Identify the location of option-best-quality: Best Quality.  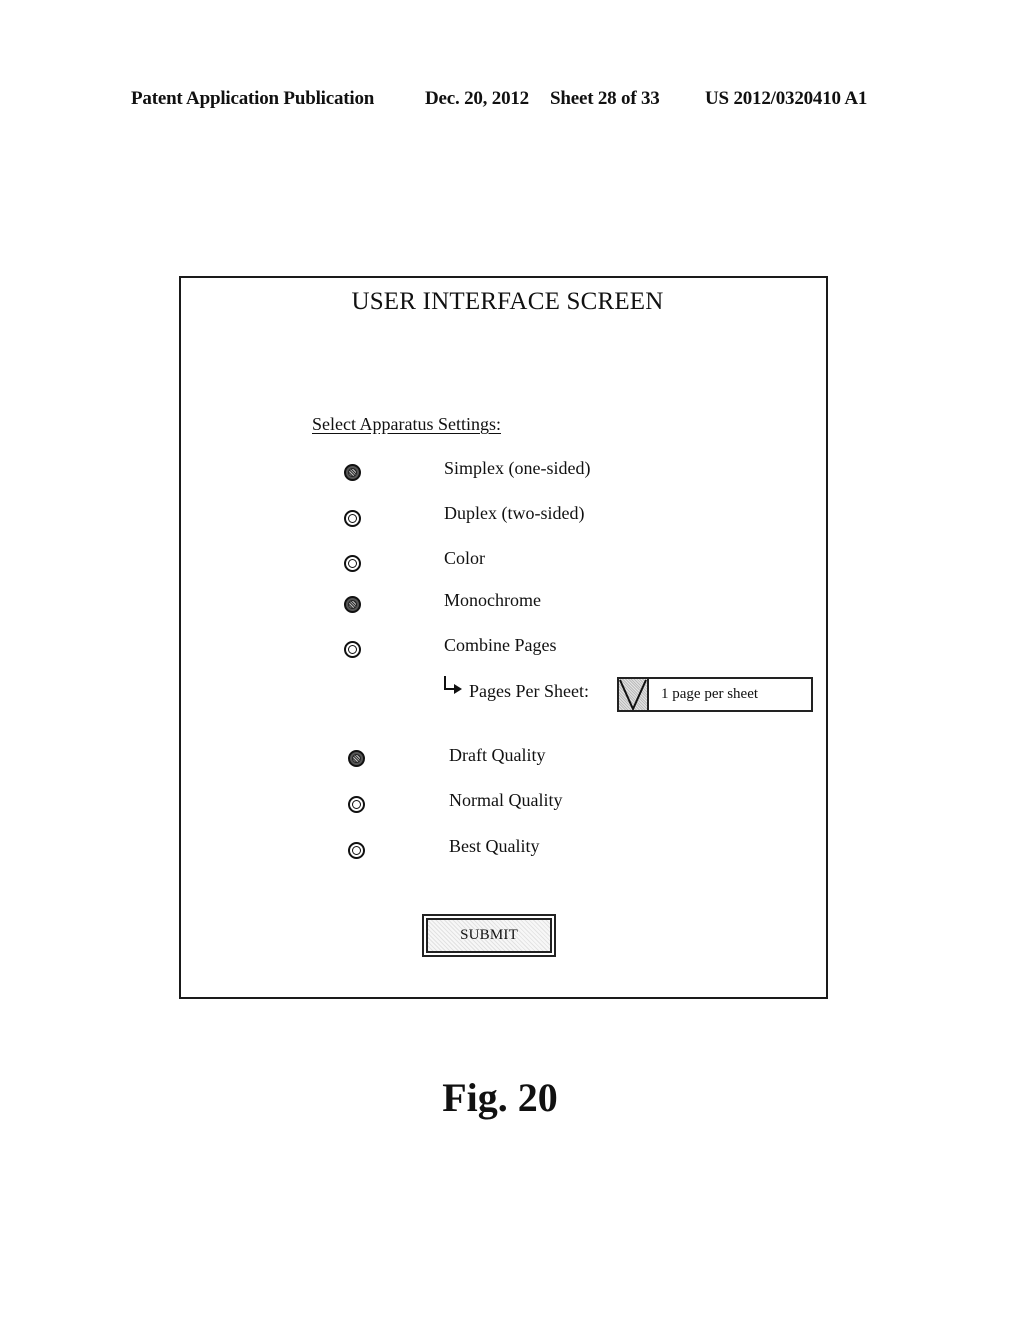
(498, 851).